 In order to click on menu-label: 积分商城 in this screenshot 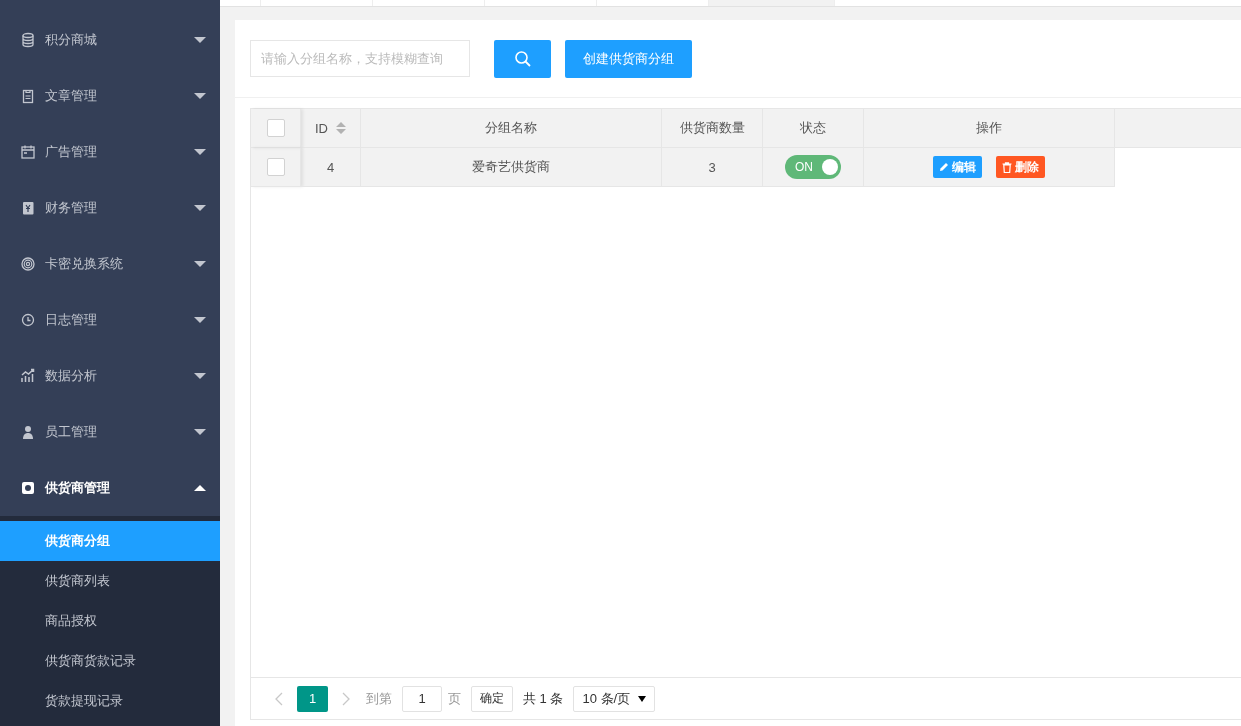, I will do `click(71, 40)`.